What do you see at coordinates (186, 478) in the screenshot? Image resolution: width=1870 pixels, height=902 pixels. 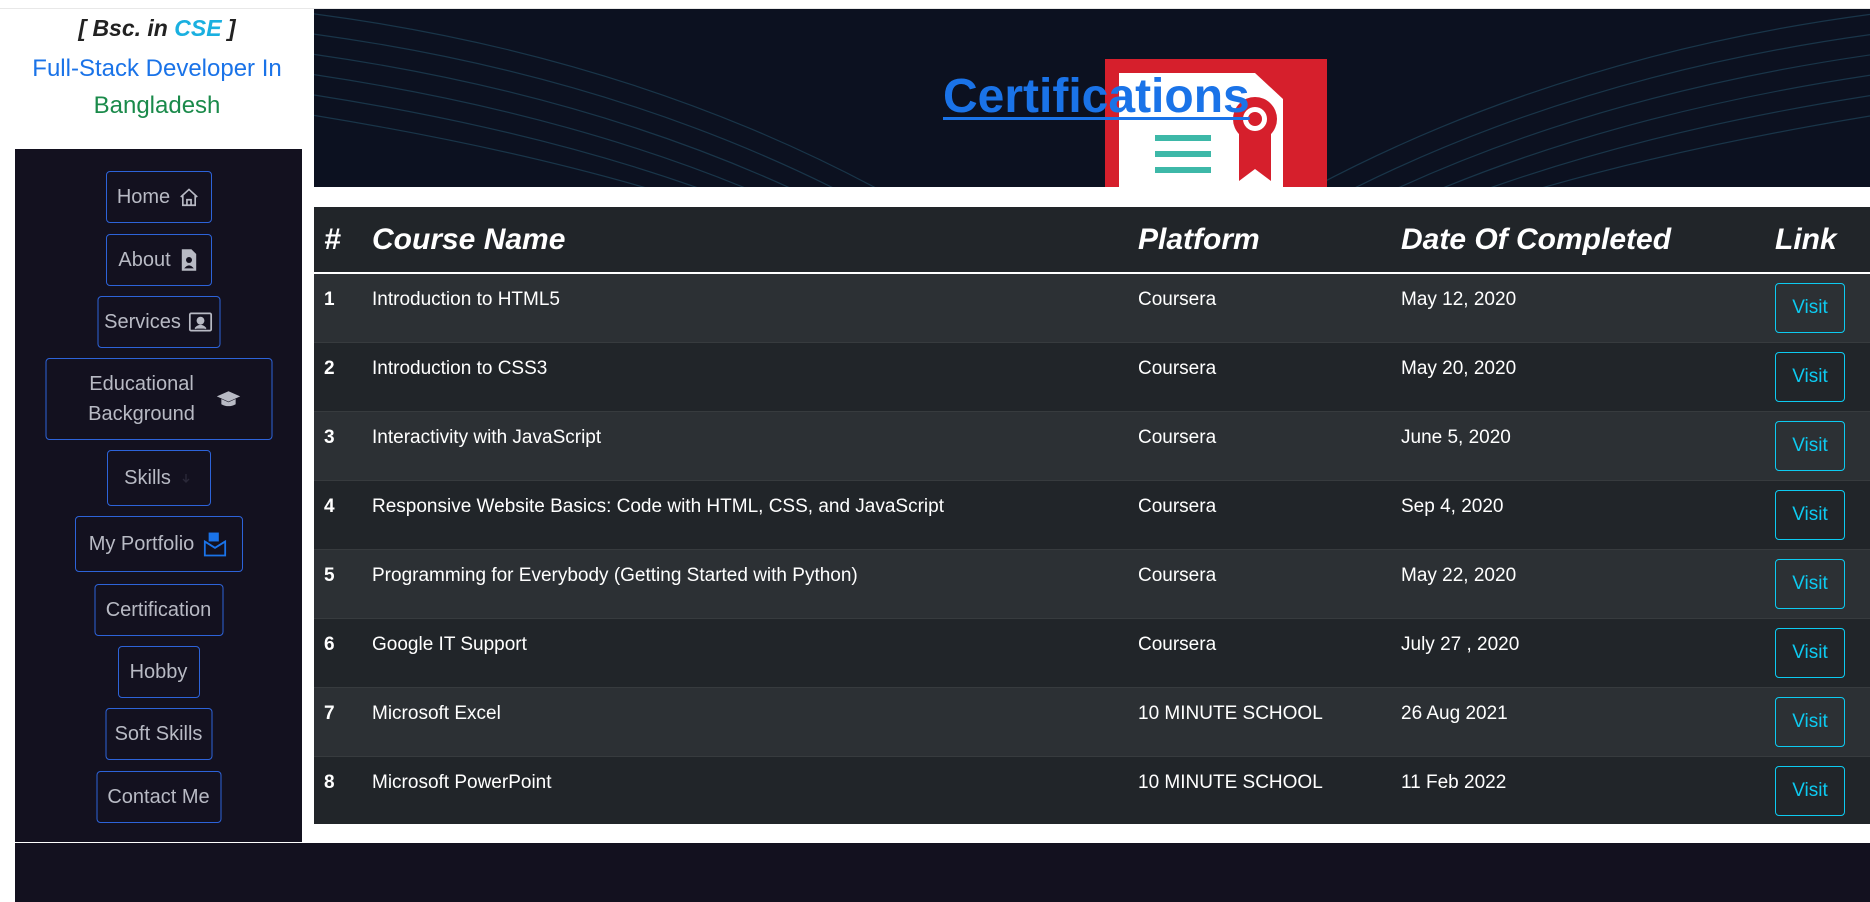 I see `skills-icon` at bounding box center [186, 478].